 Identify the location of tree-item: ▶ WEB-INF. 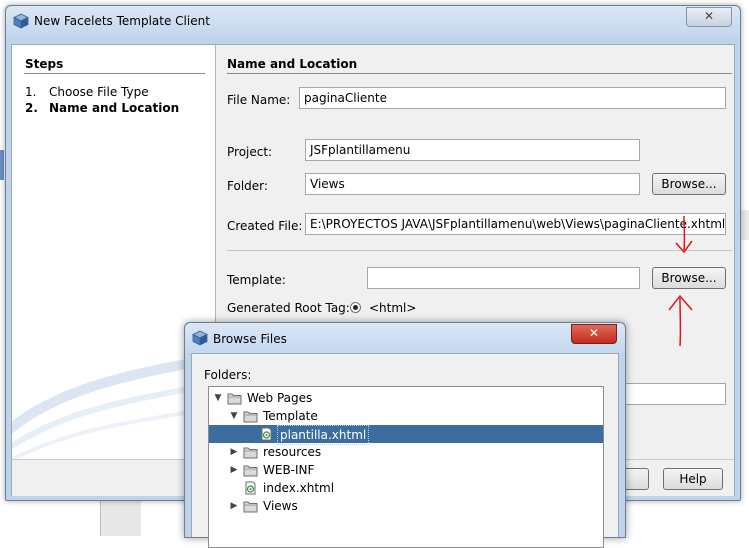
(406, 470).